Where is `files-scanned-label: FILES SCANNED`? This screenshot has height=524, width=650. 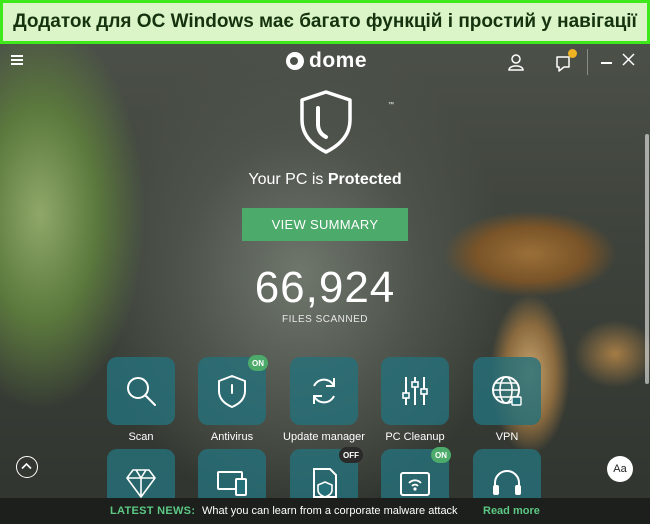
files-scanned-label: FILES SCANNED is located at coordinates (325, 319).